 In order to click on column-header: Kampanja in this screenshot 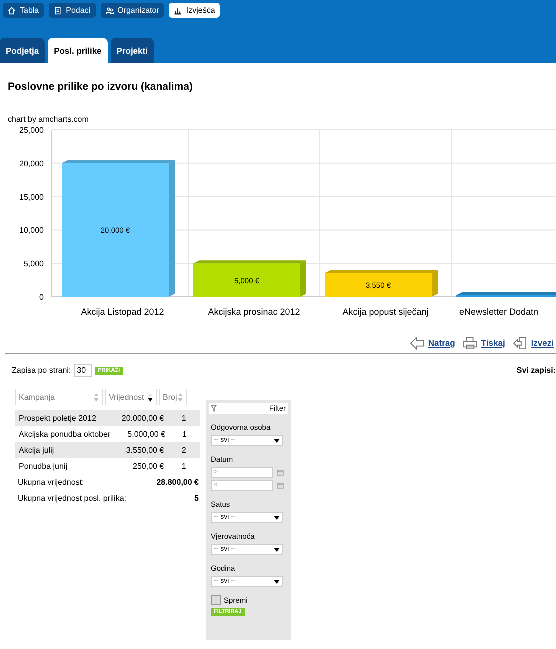, I will do `click(59, 397)`.